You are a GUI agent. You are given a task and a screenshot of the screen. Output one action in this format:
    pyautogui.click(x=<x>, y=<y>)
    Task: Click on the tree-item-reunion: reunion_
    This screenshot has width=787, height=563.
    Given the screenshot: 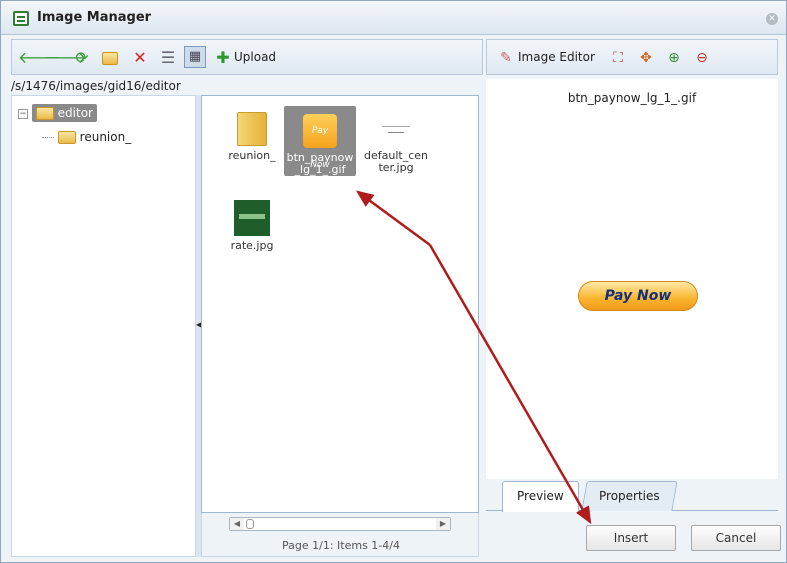 What is the action you would take?
    pyautogui.click(x=86, y=137)
    